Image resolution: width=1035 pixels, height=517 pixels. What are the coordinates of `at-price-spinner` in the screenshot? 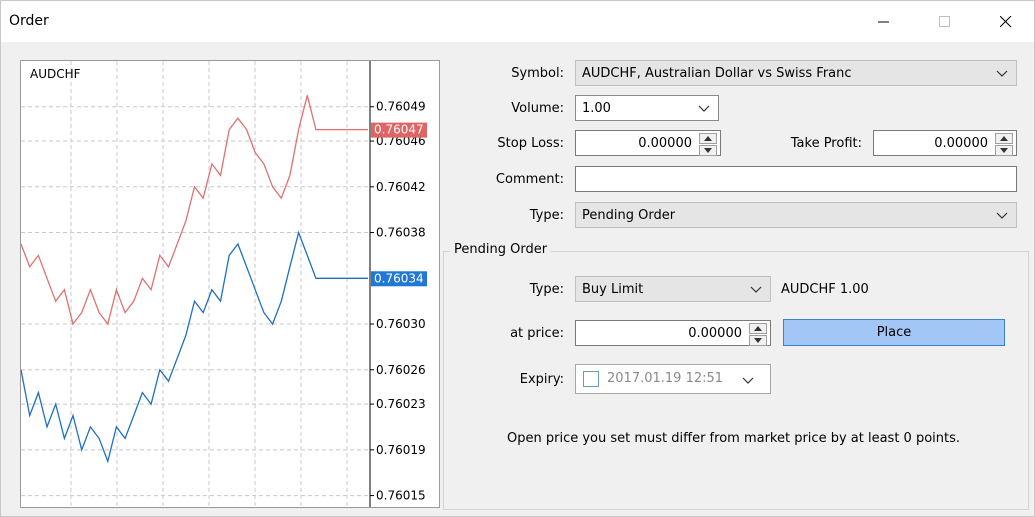 It's located at (758, 334).